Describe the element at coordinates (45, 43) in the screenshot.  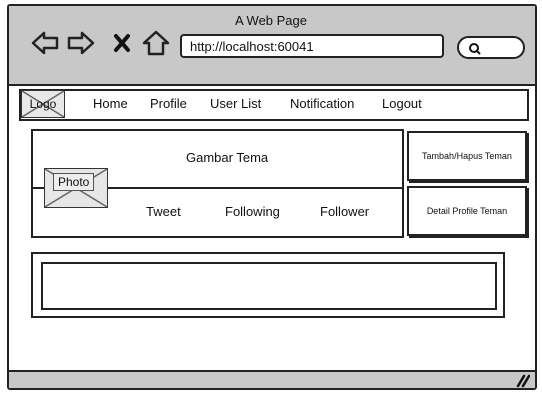
I see `back-arrow-icon` at that location.